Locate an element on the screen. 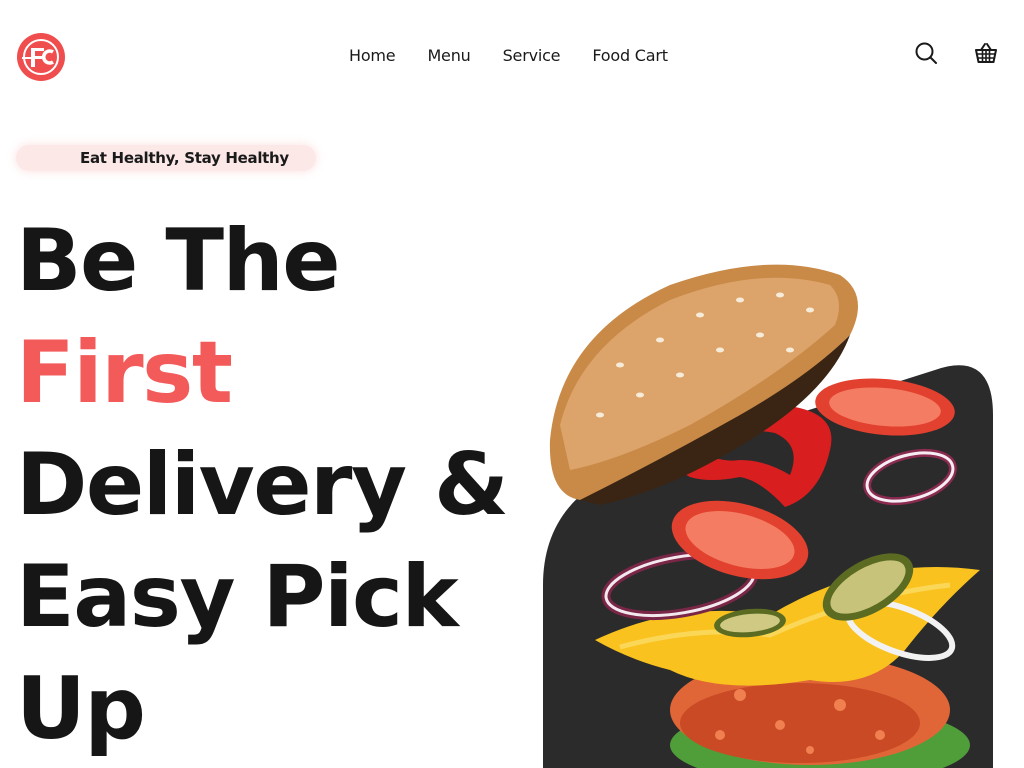 The image size is (1024, 768). headline-accent-line: First is located at coordinates (124, 373).